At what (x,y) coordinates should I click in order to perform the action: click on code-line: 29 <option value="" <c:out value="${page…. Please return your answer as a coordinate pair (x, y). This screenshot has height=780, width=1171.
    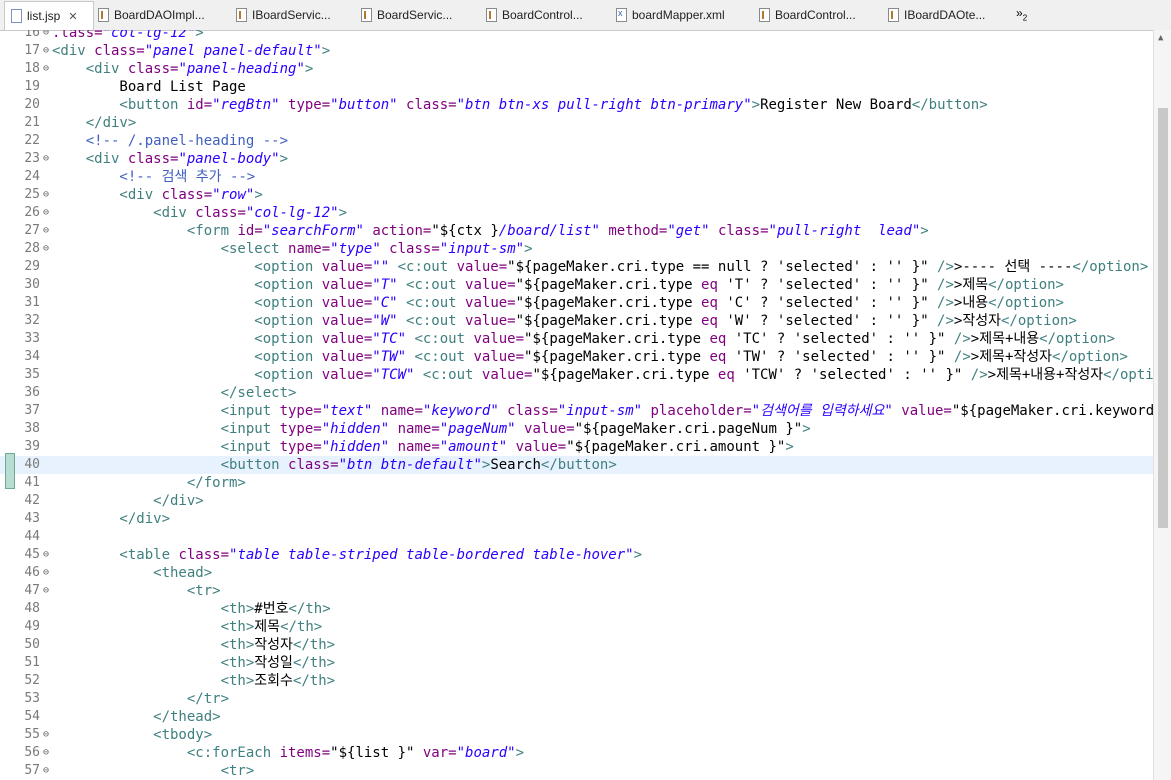
    Looking at the image, I should click on (576, 267).